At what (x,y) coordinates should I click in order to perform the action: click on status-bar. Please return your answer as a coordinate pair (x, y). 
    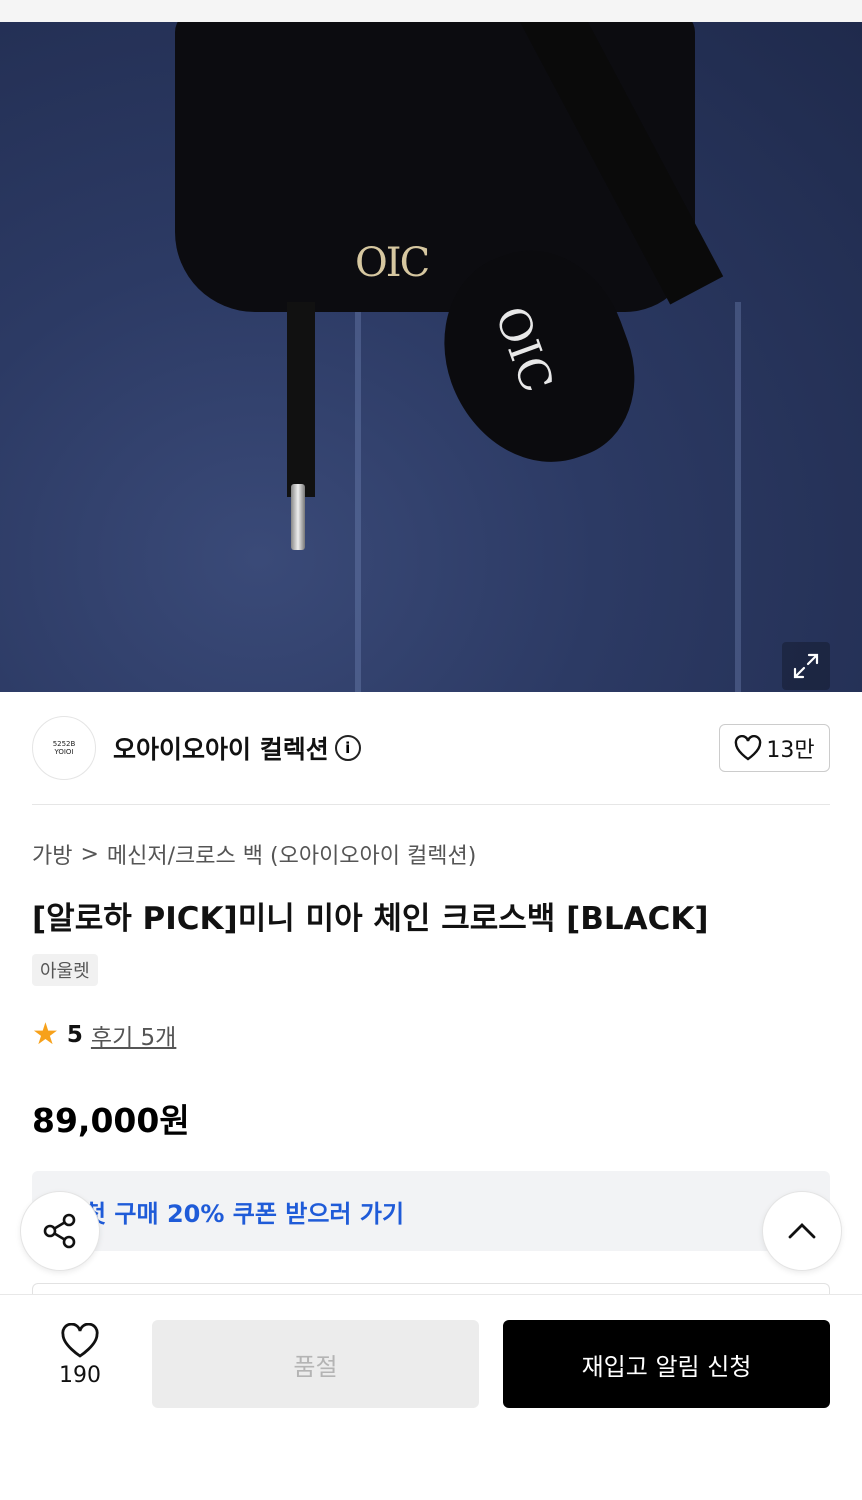
    Looking at the image, I should click on (431, 11).